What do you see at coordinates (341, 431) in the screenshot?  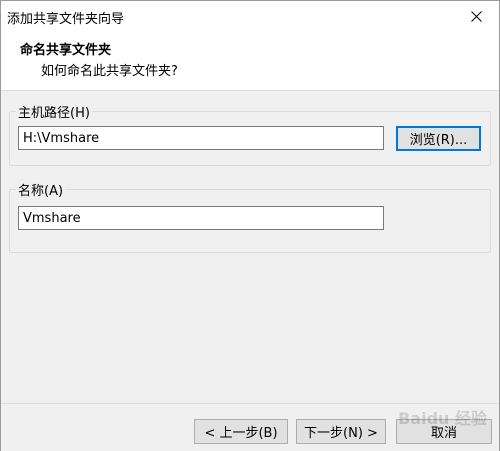 I see `next-button: 下一步(N) >` at bounding box center [341, 431].